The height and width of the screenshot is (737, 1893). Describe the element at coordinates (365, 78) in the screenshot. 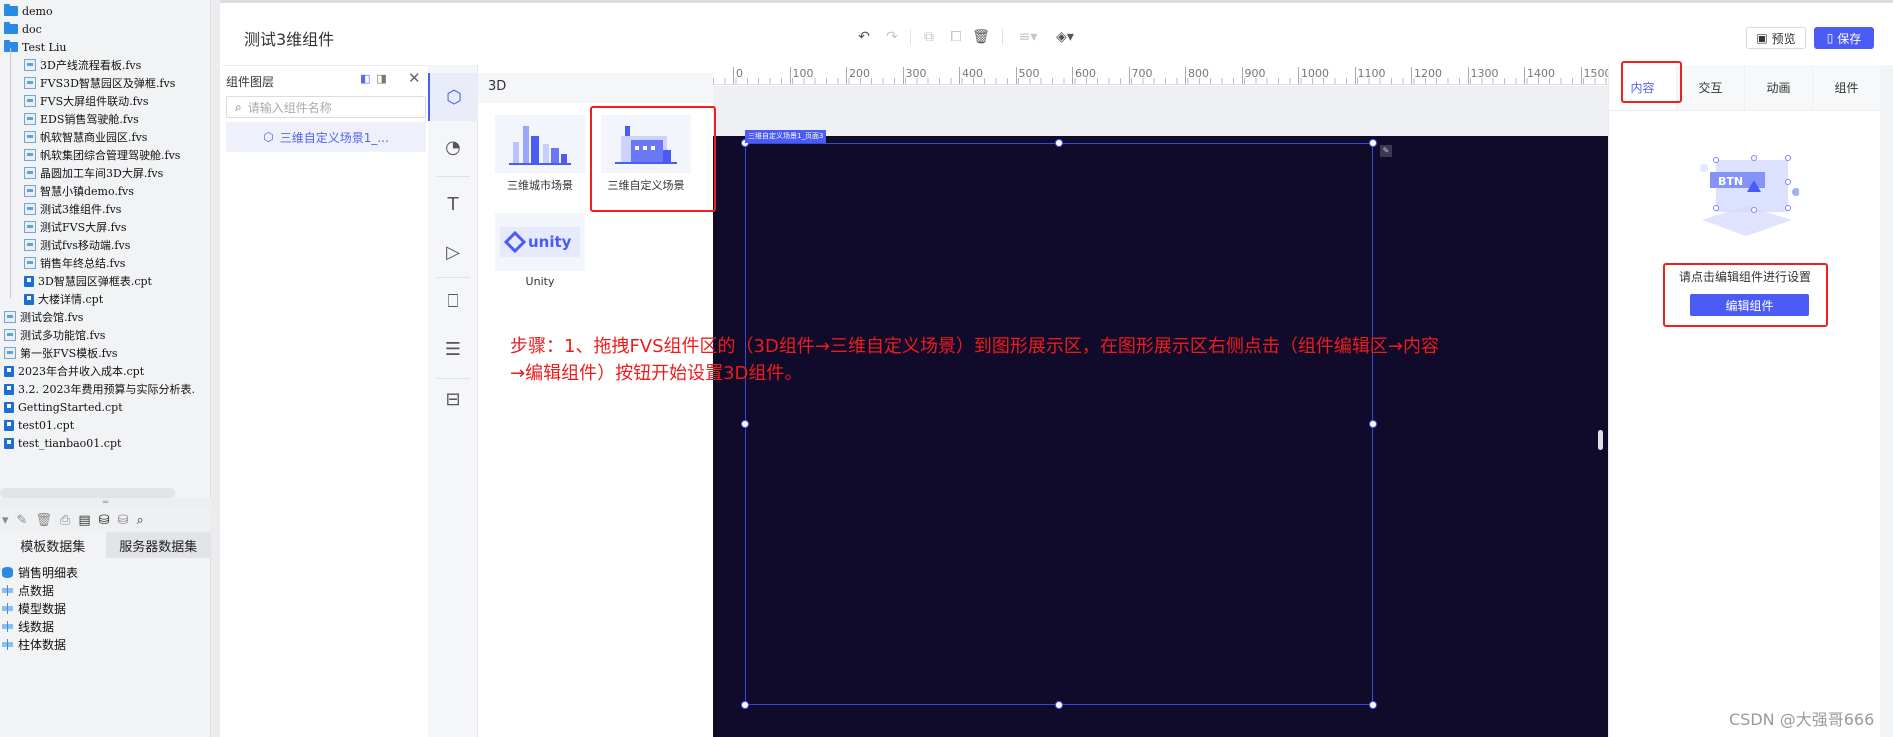

I see `split-view-icon: ◧` at that location.